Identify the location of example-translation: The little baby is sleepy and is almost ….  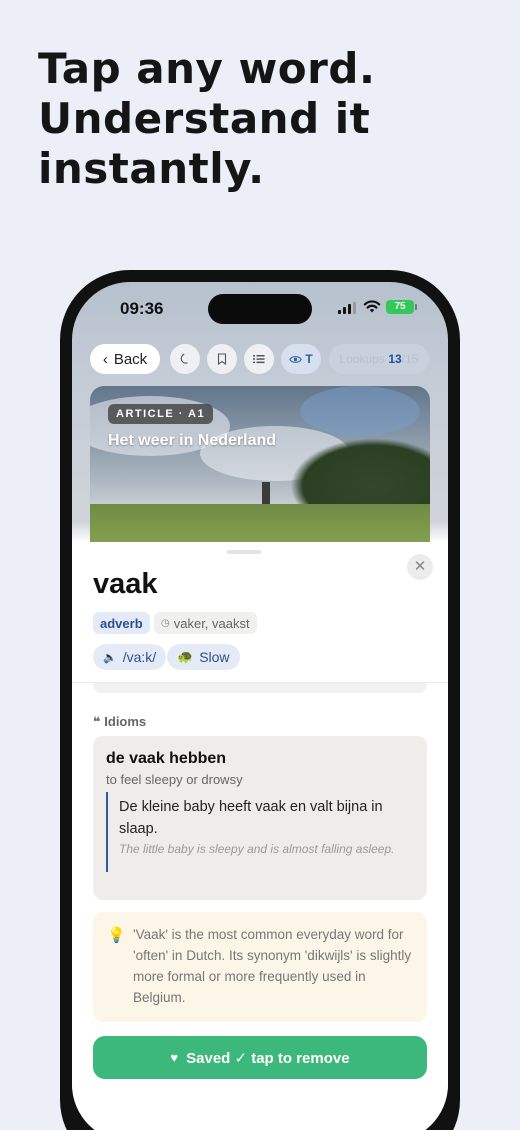
(257, 849).